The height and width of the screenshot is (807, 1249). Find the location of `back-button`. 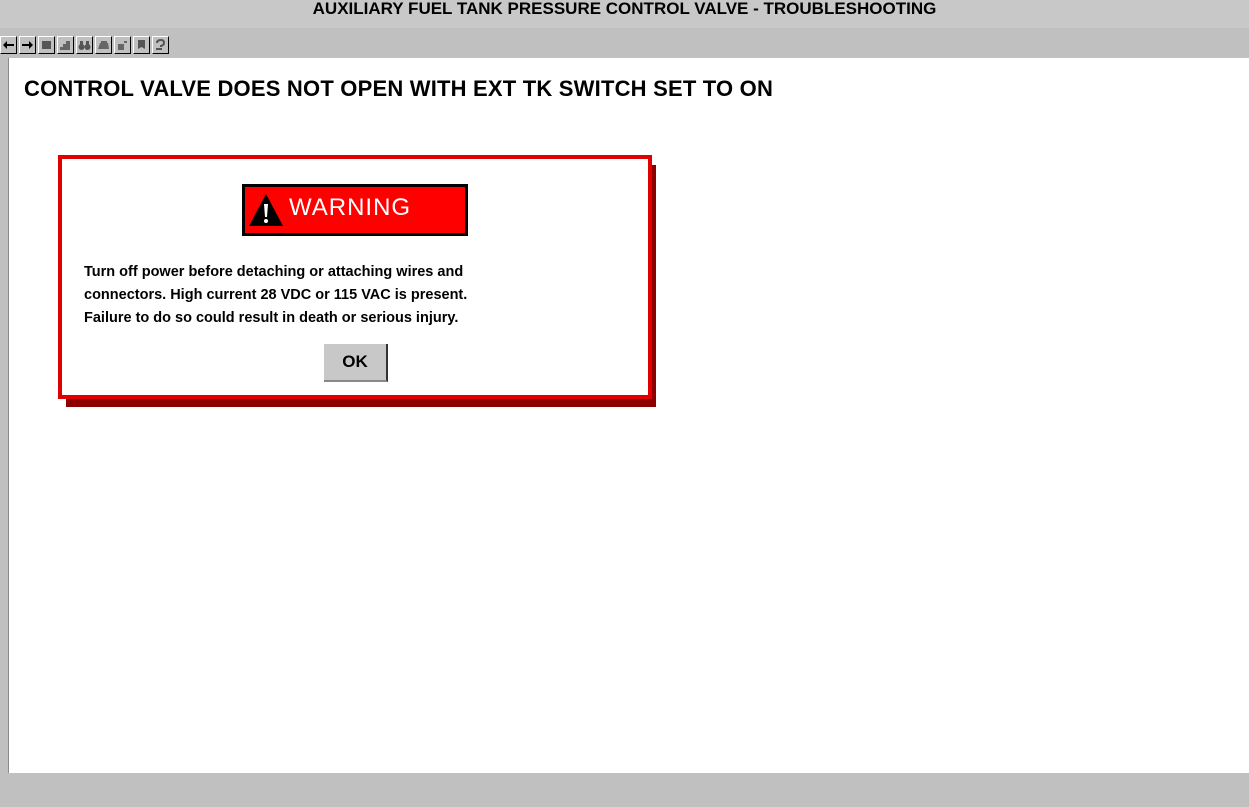

back-button is located at coordinates (8, 45).